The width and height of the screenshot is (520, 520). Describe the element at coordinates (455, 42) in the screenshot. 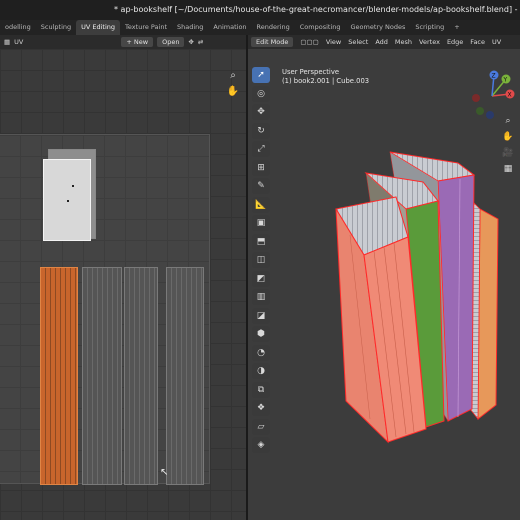

I see `viewport-menu-edge: Edge` at that location.